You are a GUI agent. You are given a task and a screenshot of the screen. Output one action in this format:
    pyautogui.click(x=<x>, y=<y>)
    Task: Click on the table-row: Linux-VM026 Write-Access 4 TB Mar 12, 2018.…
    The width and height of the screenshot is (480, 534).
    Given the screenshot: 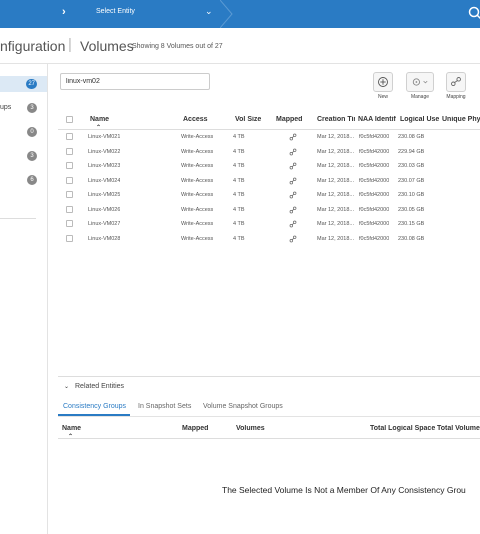 What is the action you would take?
    pyautogui.click(x=269, y=210)
    